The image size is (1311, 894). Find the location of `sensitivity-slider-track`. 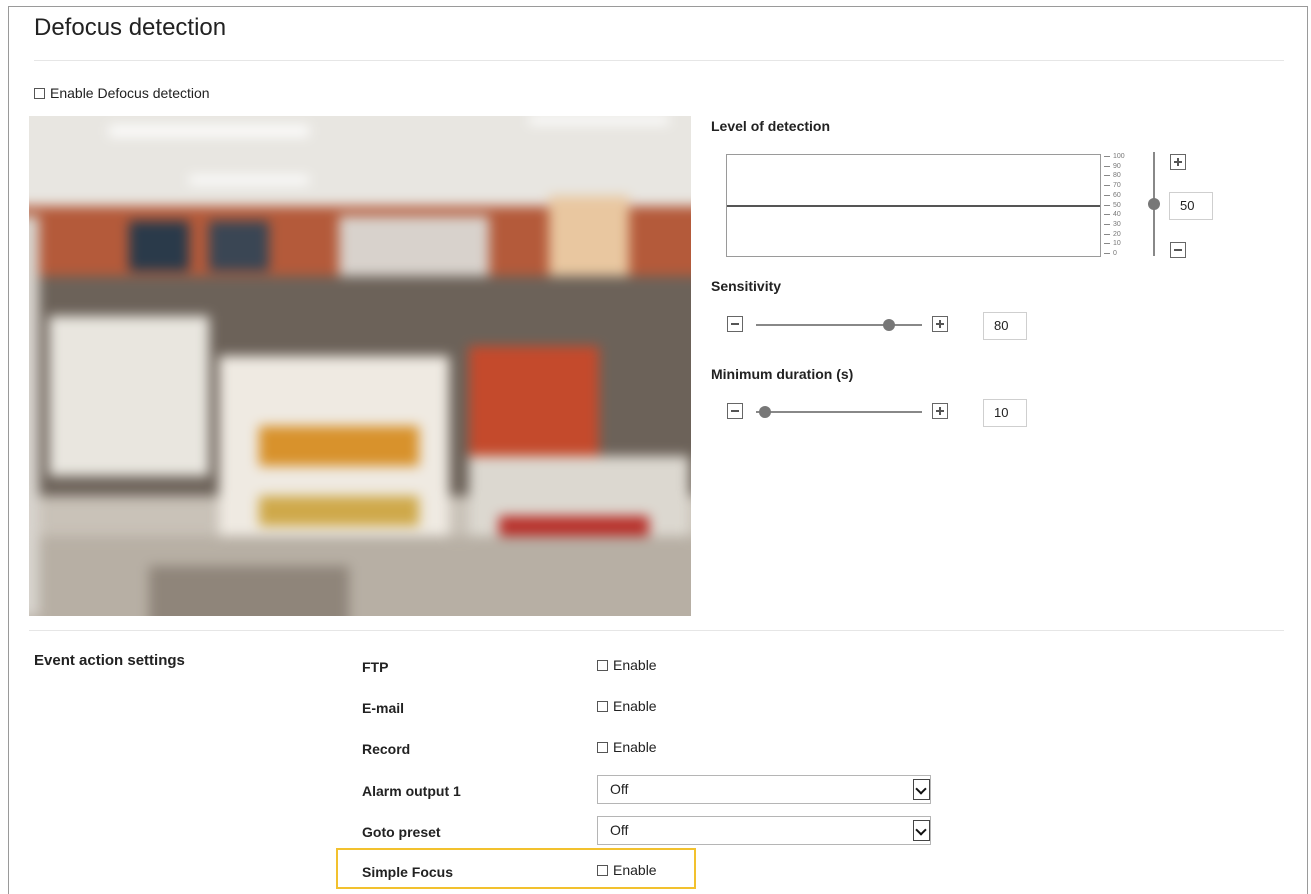

sensitivity-slider-track is located at coordinates (839, 325).